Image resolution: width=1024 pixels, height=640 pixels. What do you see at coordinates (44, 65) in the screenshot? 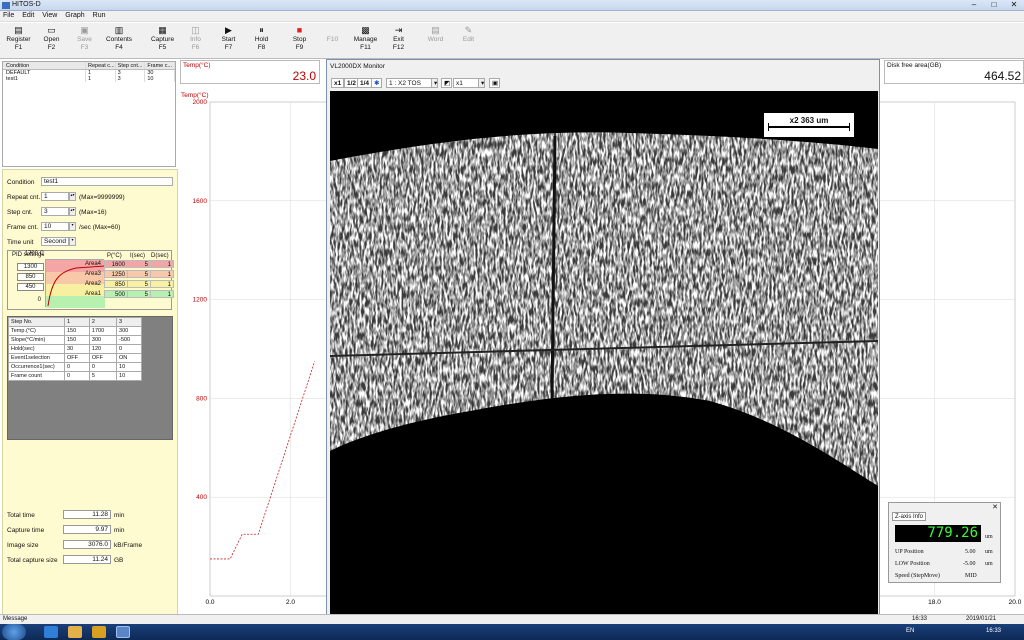
I see `col-condition: Condition` at bounding box center [44, 65].